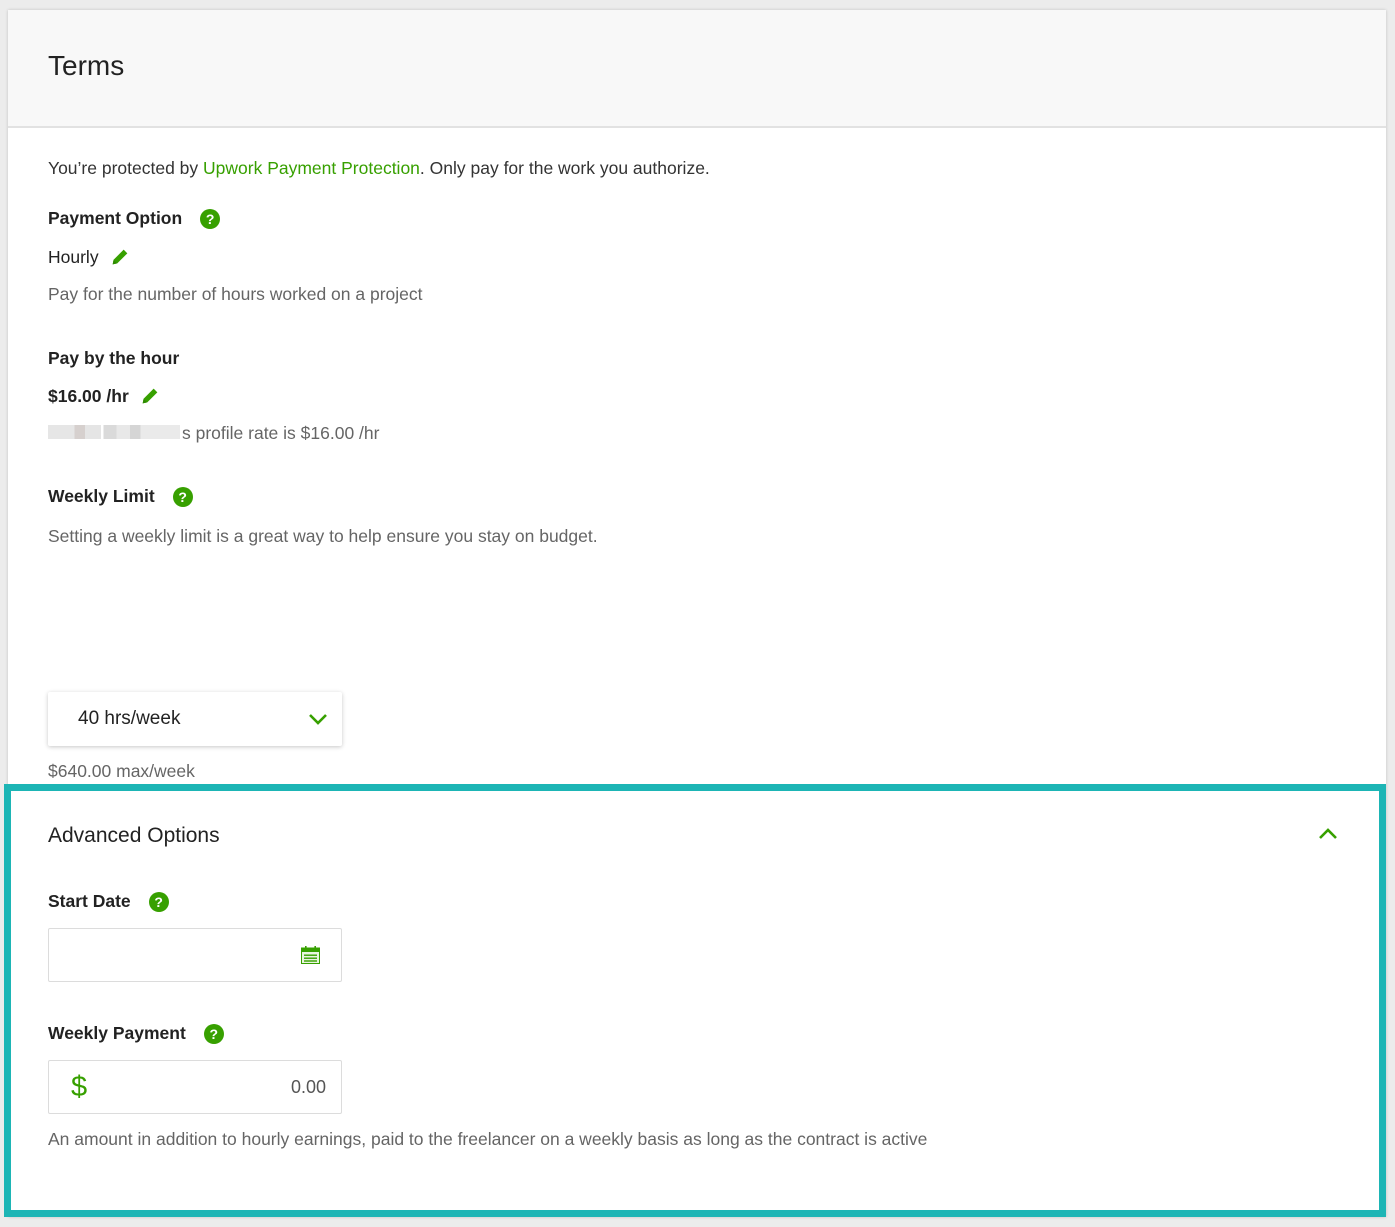 The height and width of the screenshot is (1227, 1395). Describe the element at coordinates (697, 69) in the screenshot. I see `card-header: Terms` at that location.